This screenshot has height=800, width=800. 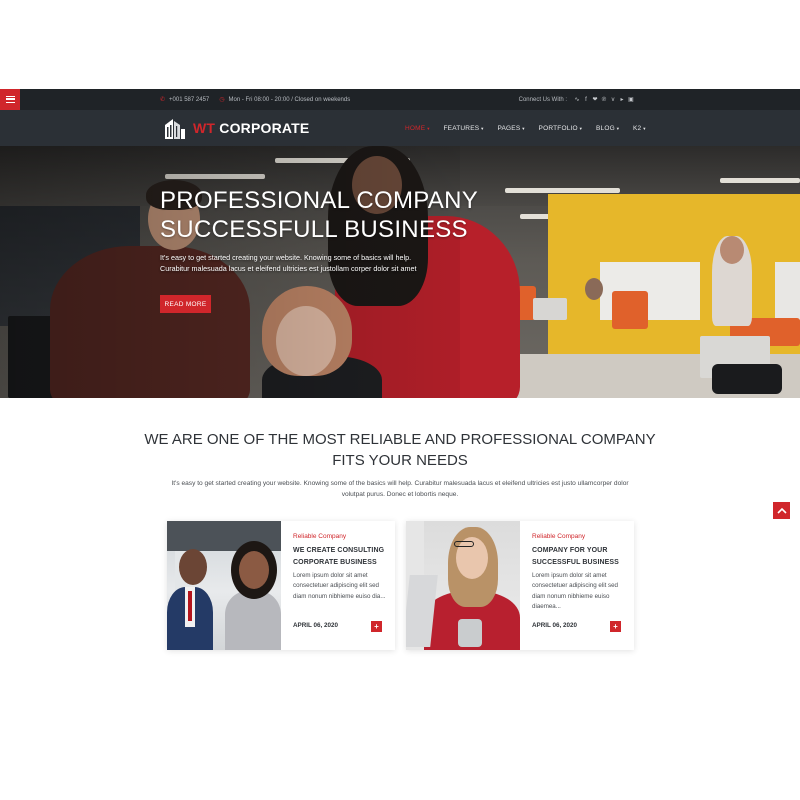 What do you see at coordinates (463, 585) in the screenshot?
I see `card-image-woman-laptop` at bounding box center [463, 585].